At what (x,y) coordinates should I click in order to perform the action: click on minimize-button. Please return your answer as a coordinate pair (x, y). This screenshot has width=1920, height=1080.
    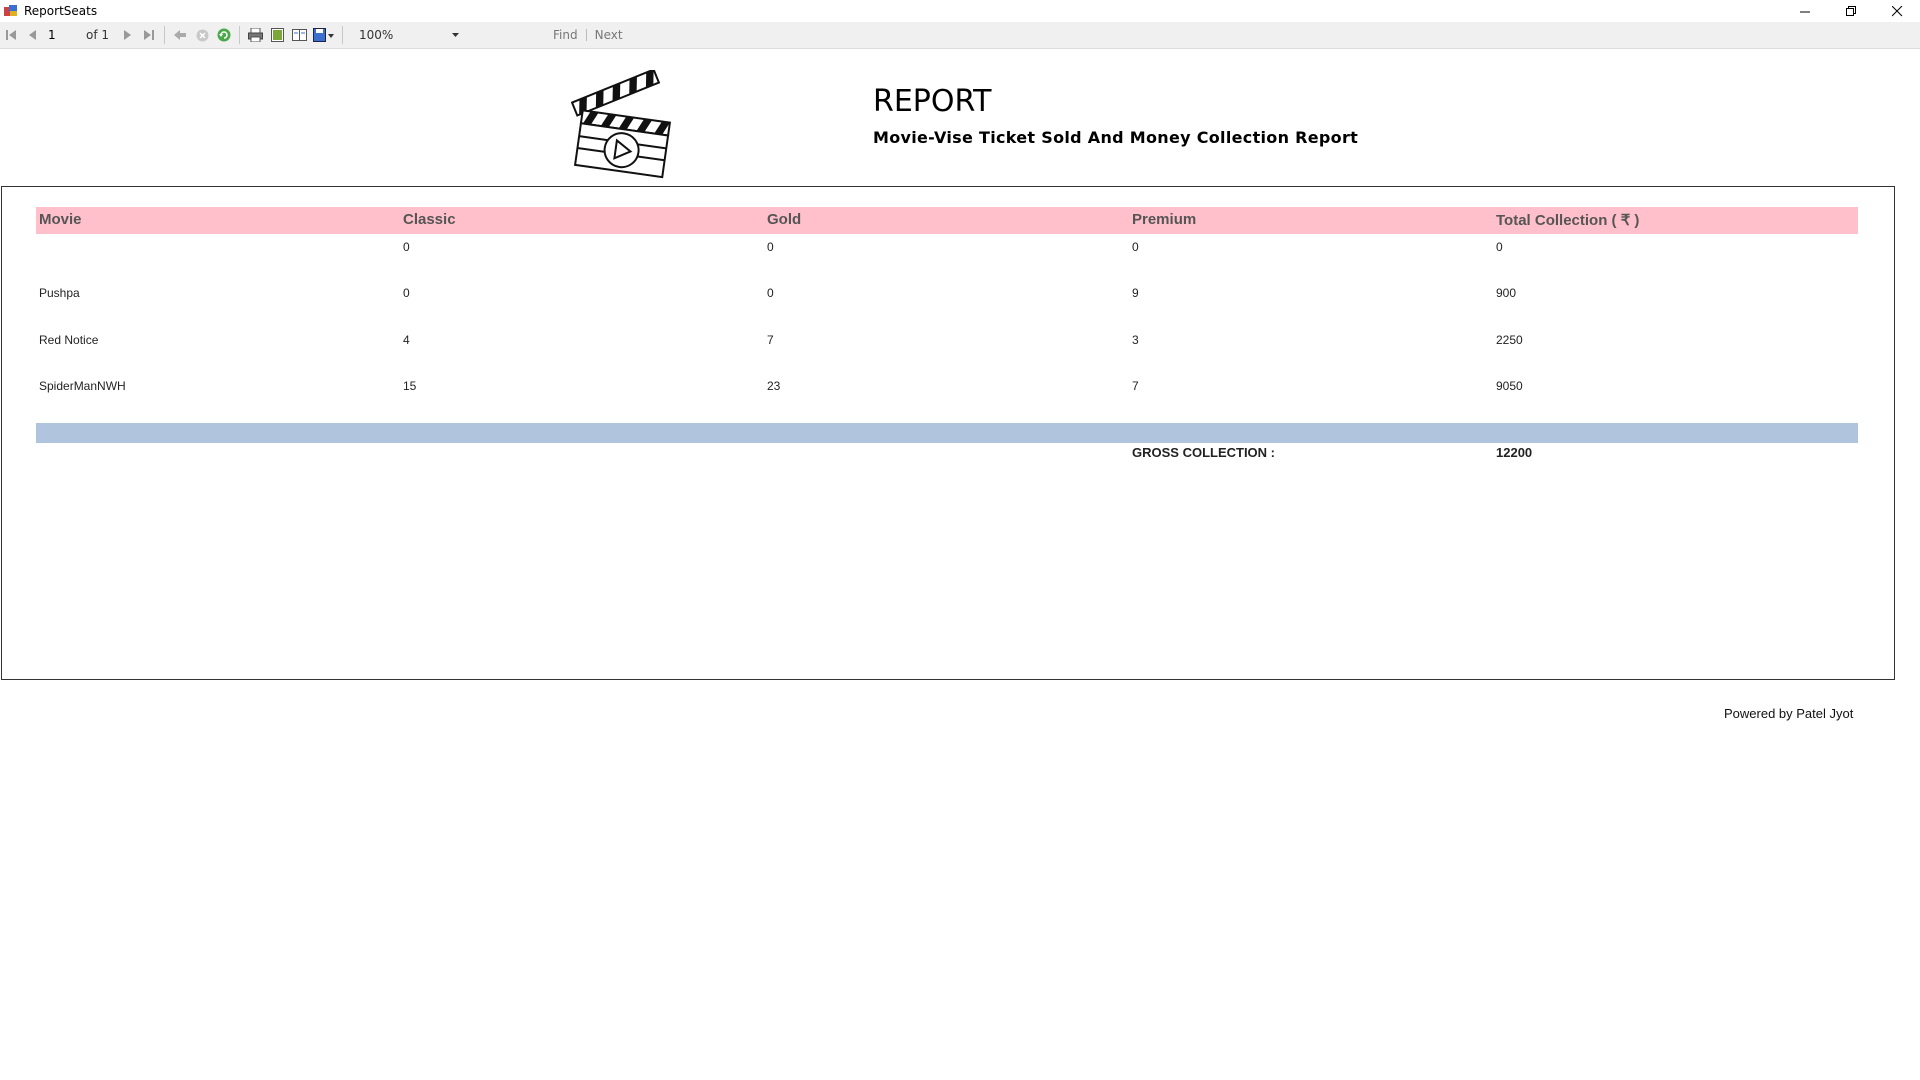
    Looking at the image, I should click on (1805, 11).